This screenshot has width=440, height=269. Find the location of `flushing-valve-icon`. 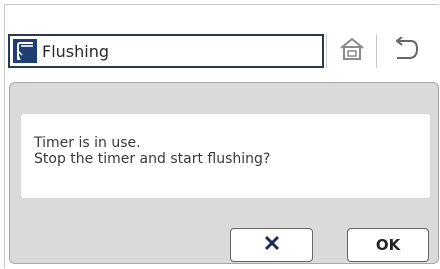

flushing-valve-icon is located at coordinates (25, 51).